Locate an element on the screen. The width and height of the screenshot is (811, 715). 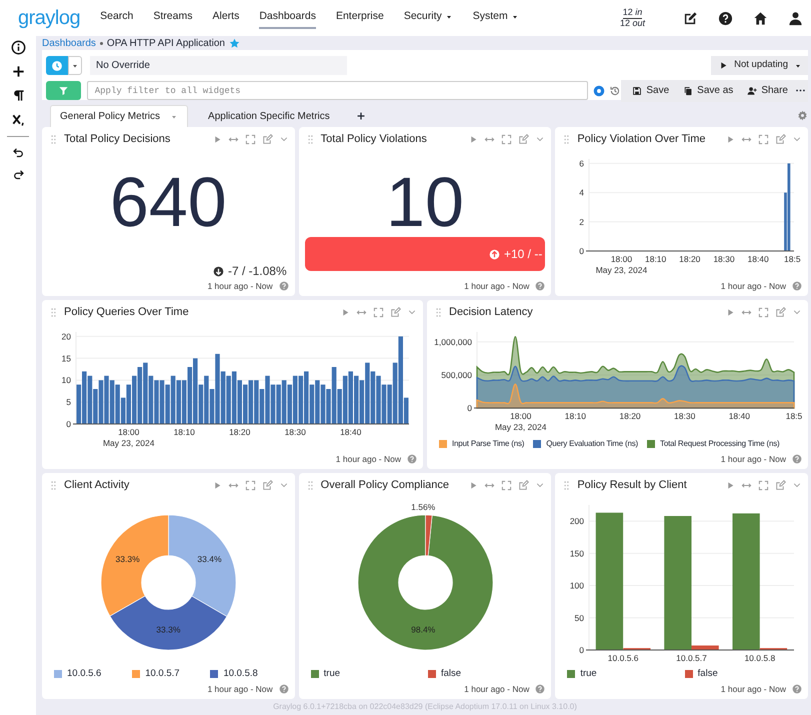
widget-title: Client Activity is located at coordinates (97, 485).